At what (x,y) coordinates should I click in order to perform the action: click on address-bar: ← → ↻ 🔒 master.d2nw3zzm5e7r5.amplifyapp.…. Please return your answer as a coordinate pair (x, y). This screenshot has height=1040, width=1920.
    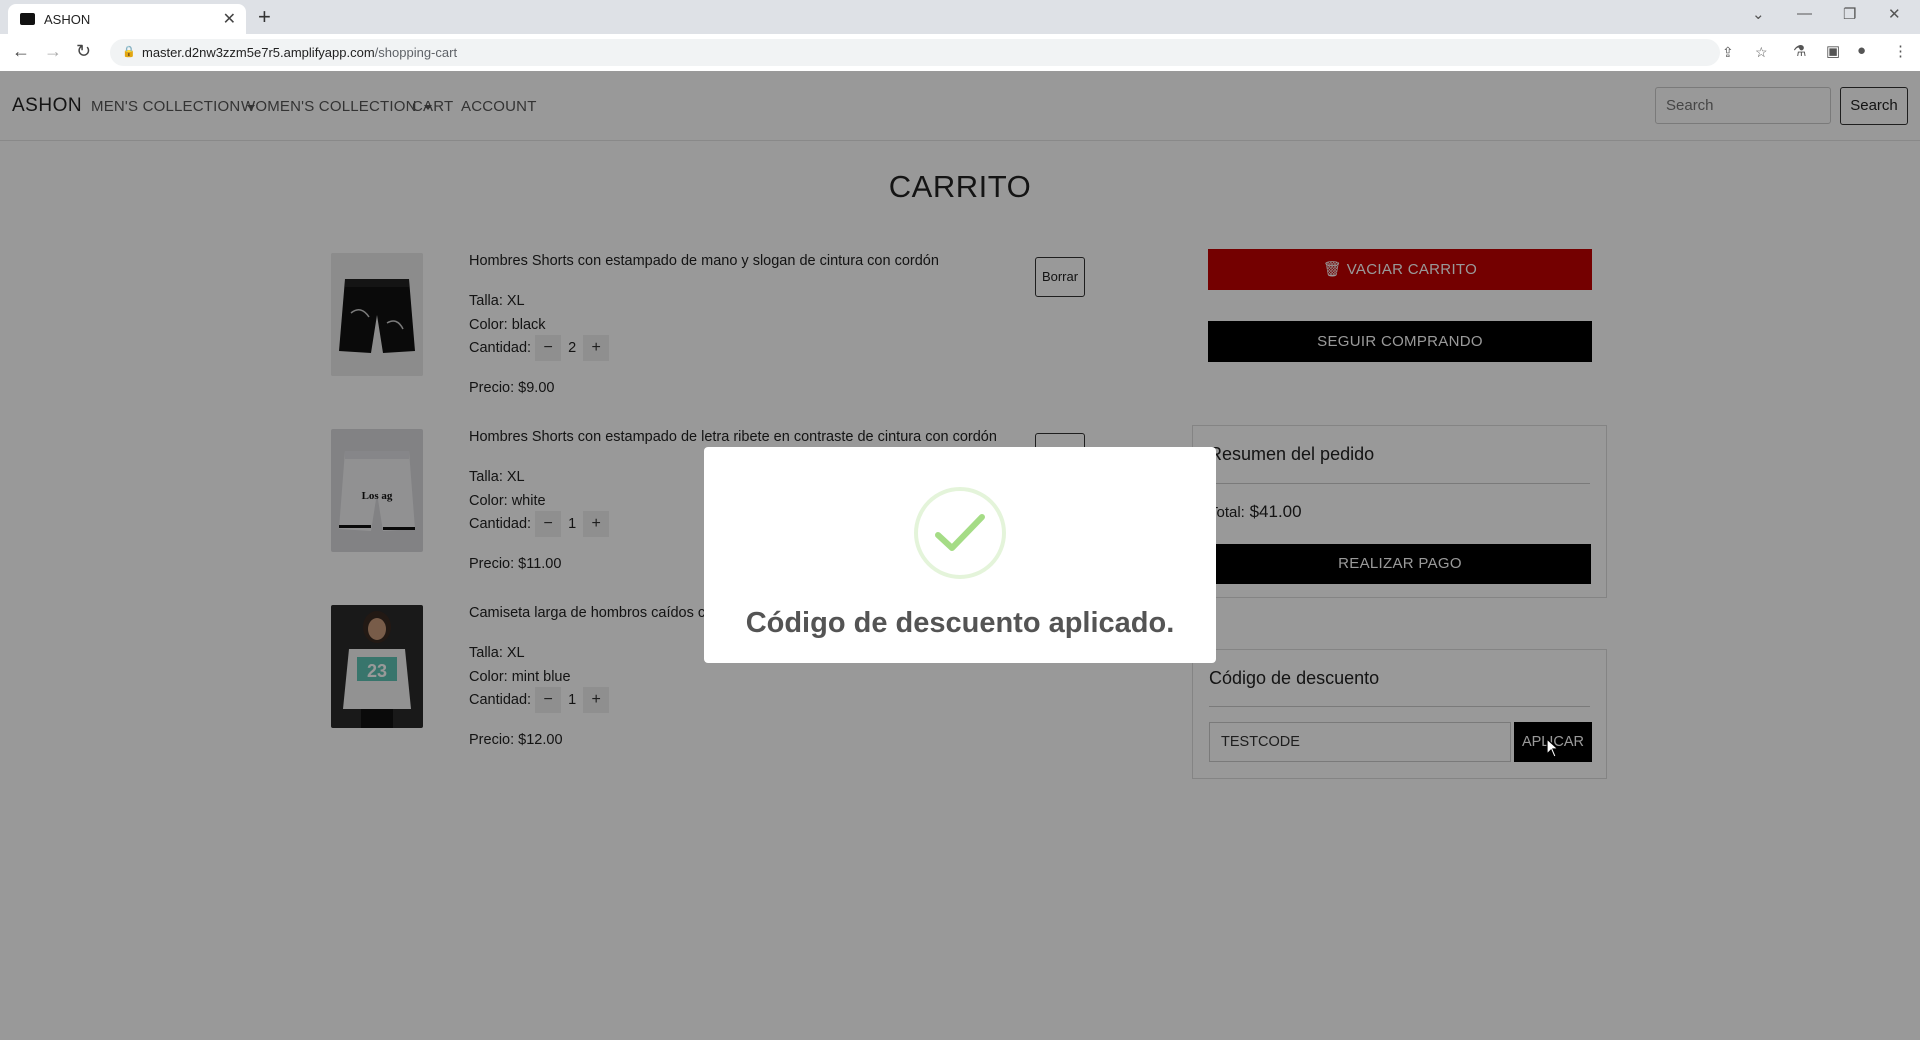
    Looking at the image, I should click on (960, 53).